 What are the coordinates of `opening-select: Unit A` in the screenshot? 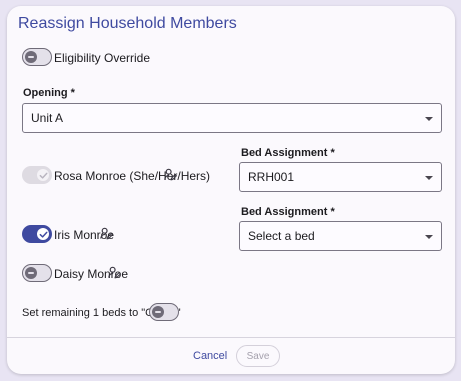 It's located at (232, 118).